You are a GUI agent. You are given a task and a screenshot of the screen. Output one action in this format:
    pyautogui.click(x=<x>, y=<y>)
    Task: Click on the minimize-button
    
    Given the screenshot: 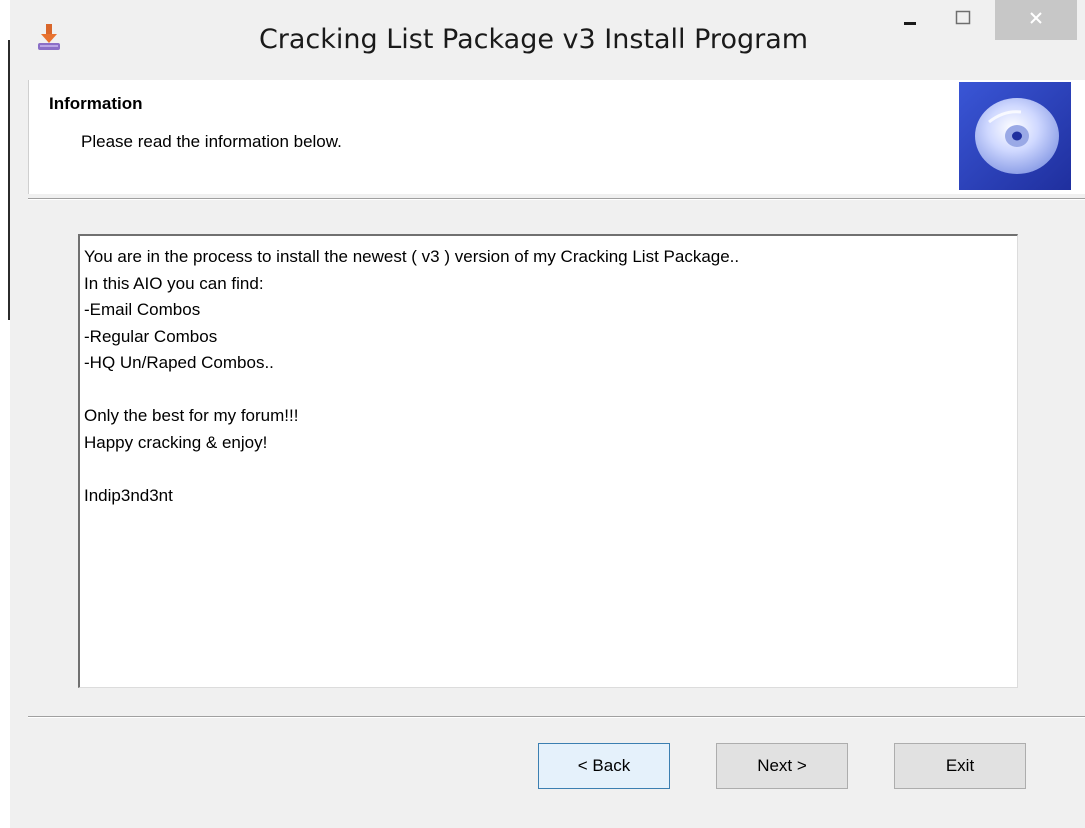 What is the action you would take?
    pyautogui.click(x=910, y=20)
    